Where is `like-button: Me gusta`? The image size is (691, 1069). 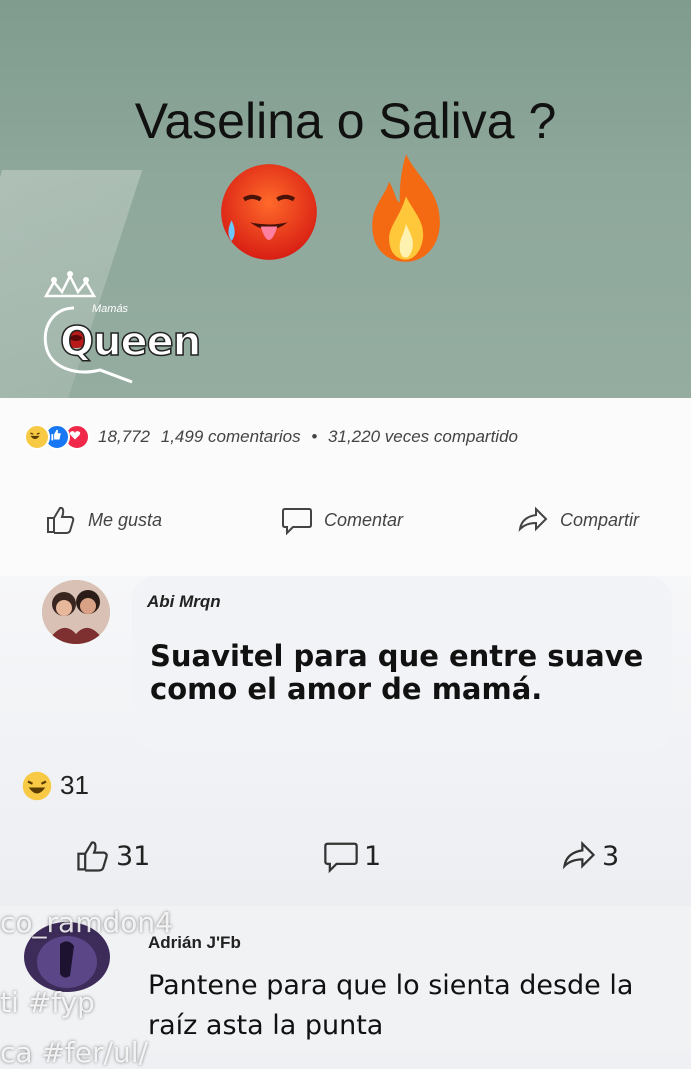 like-button: Me gusta is located at coordinates (103, 520).